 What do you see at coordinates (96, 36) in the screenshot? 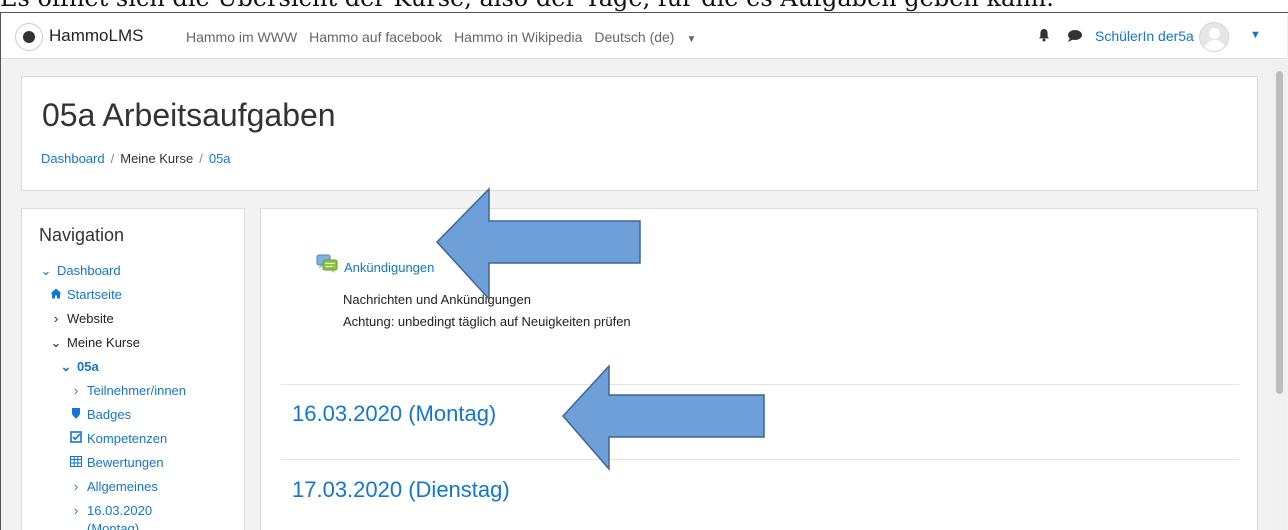
I see `site-brand: HammoLMS` at bounding box center [96, 36].